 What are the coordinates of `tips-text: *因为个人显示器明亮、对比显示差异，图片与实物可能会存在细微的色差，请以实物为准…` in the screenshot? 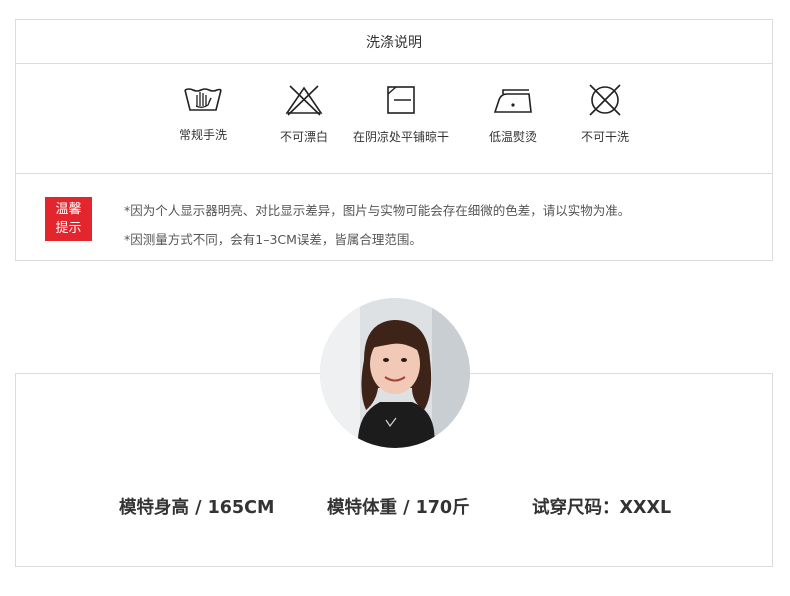 It's located at (377, 225).